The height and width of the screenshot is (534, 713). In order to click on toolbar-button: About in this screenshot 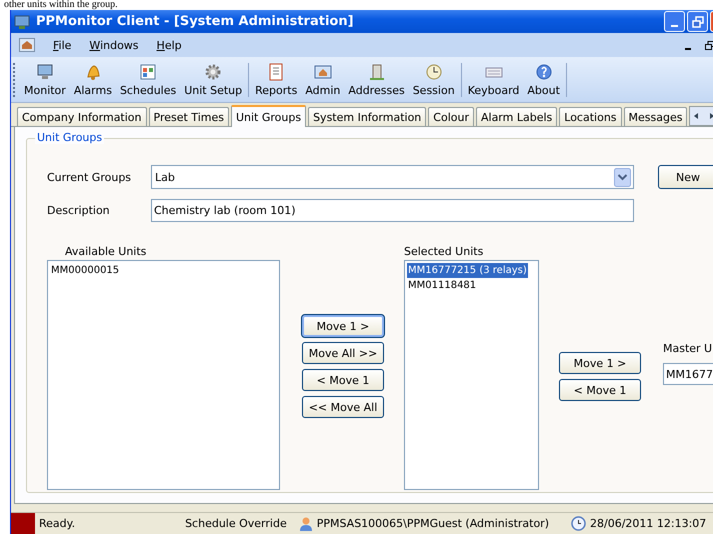, I will do `click(543, 79)`.